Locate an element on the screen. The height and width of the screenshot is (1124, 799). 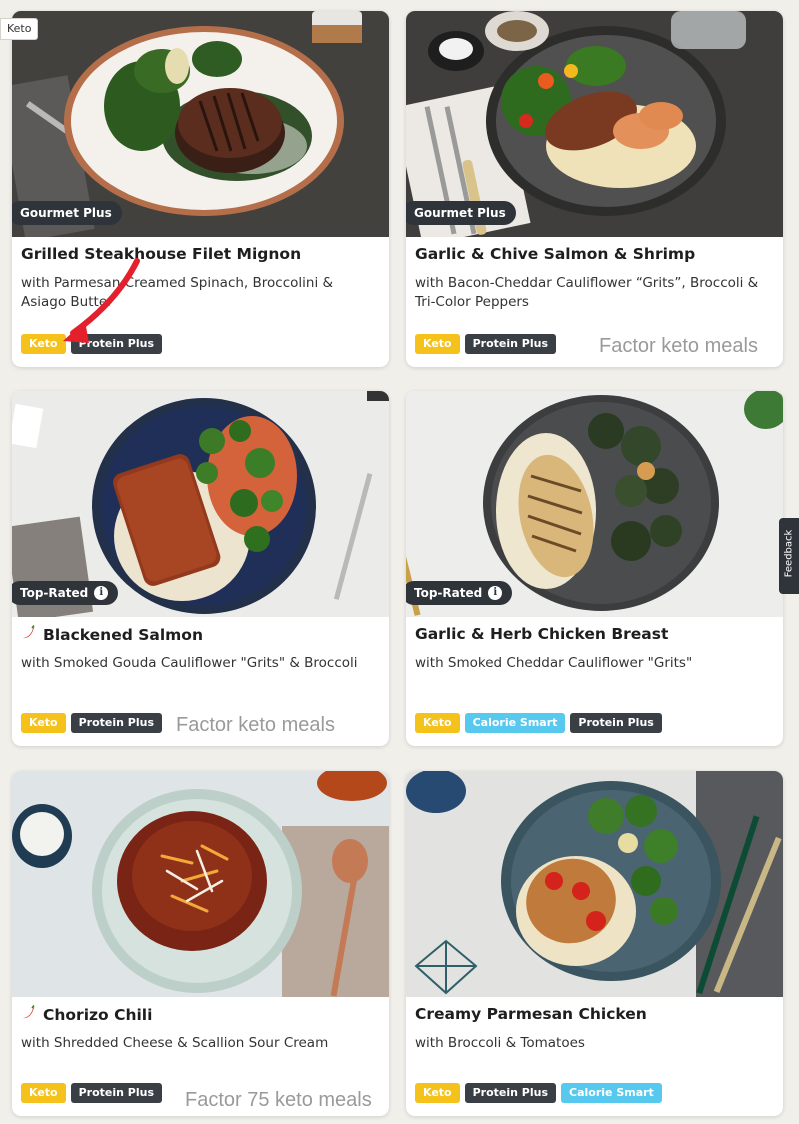
meal-title: Creamy Parmesan Chicken is located at coordinates (531, 1014).